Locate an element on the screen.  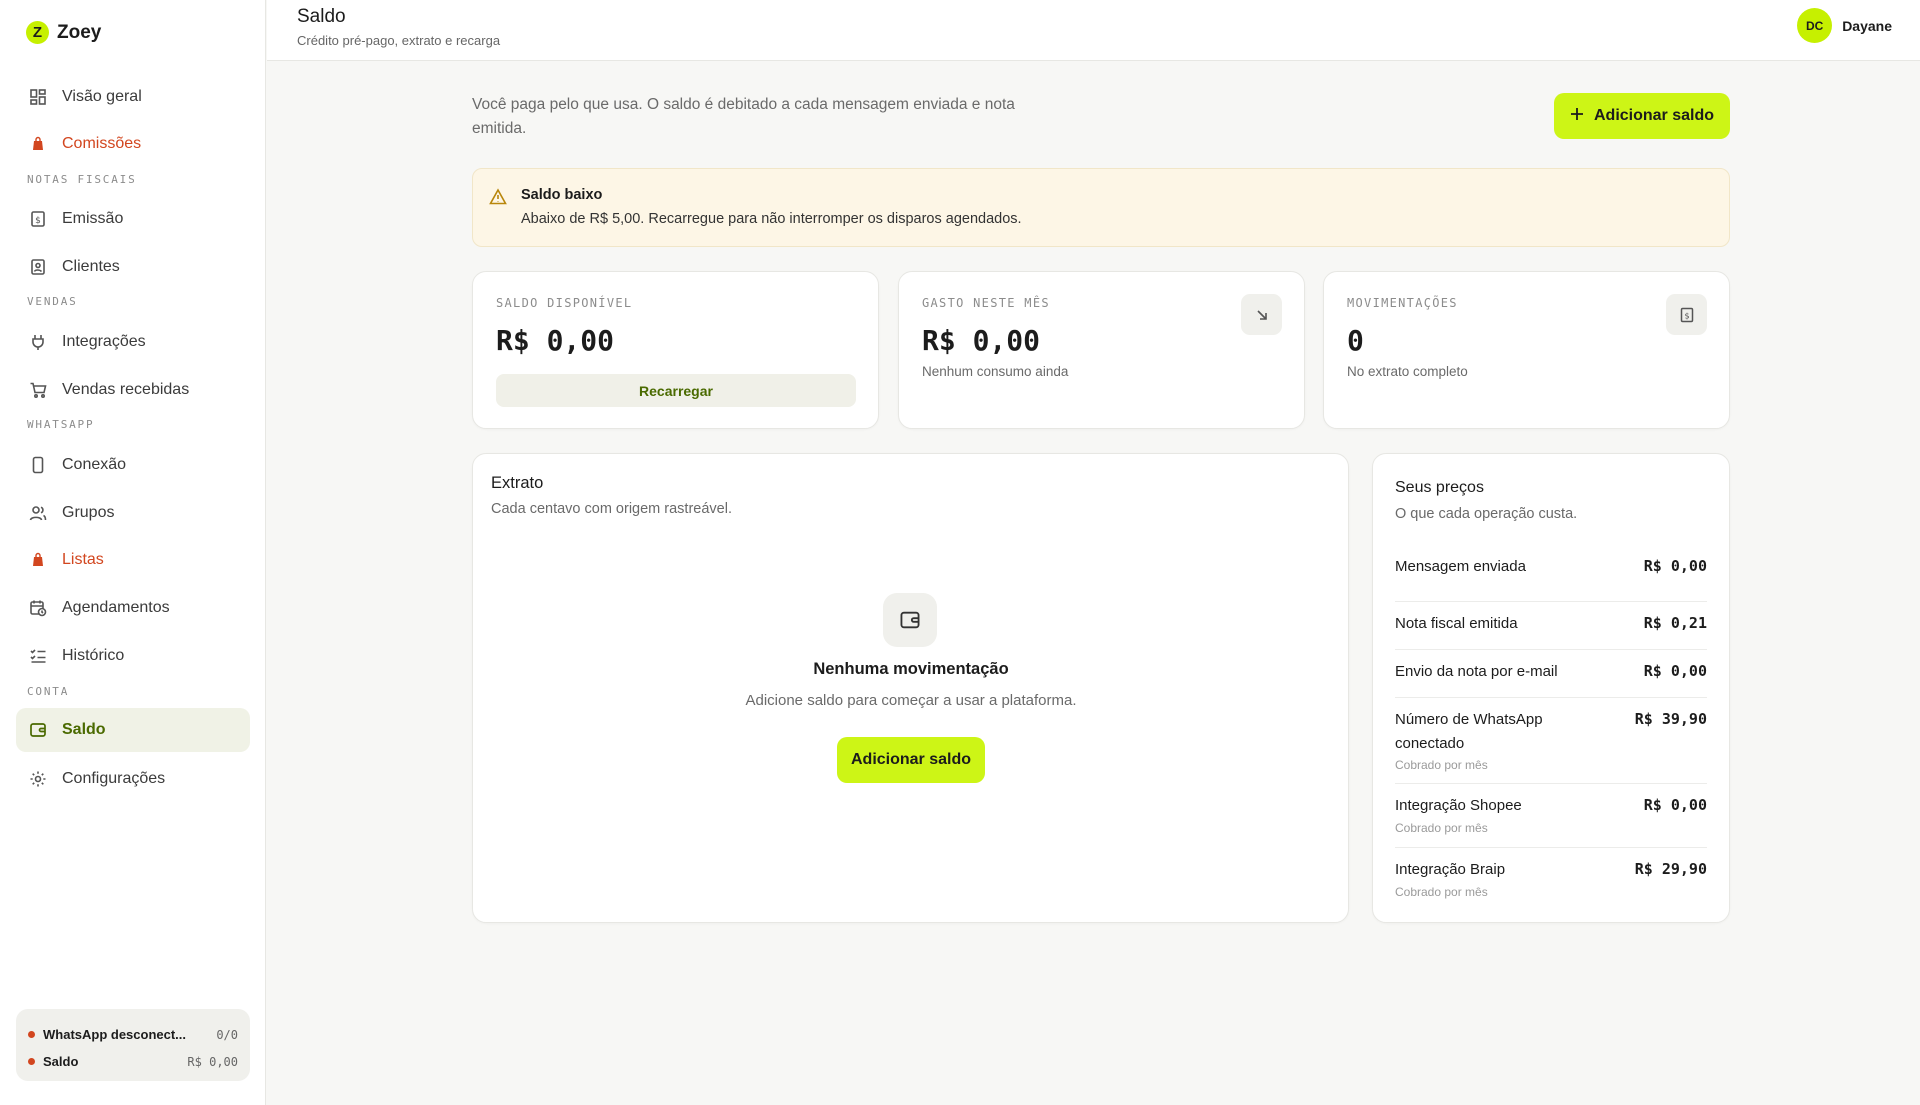
alert-title: Saldo baixo is located at coordinates (562, 195).